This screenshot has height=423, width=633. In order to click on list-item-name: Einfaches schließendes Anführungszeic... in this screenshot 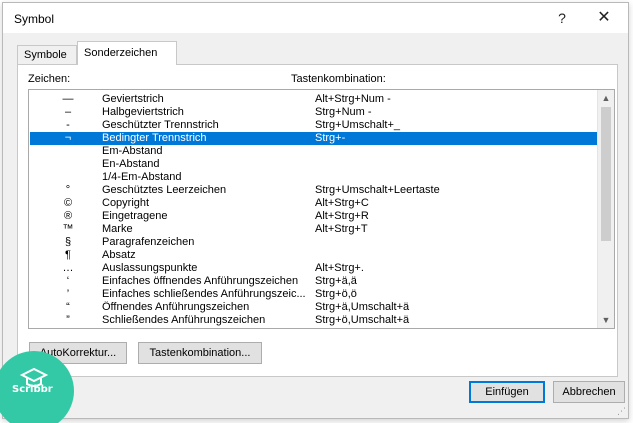, I will do `click(204, 294)`.